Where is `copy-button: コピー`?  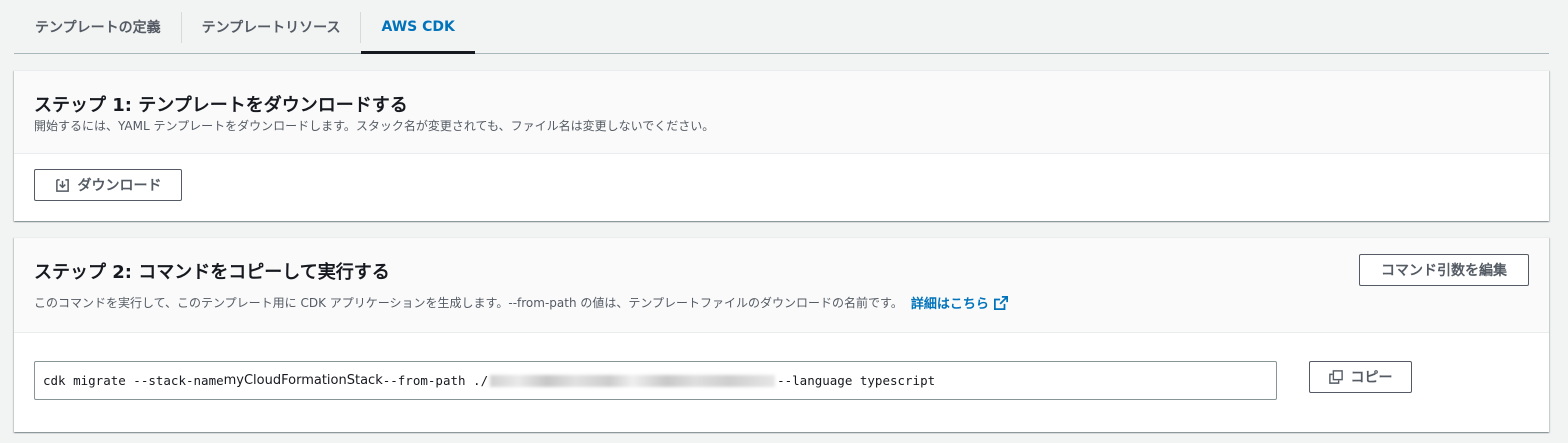 copy-button: コピー is located at coordinates (1360, 377).